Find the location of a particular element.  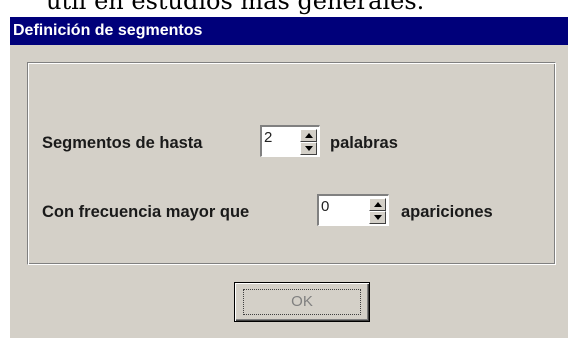

frequency-spin-buttons is located at coordinates (377, 211).